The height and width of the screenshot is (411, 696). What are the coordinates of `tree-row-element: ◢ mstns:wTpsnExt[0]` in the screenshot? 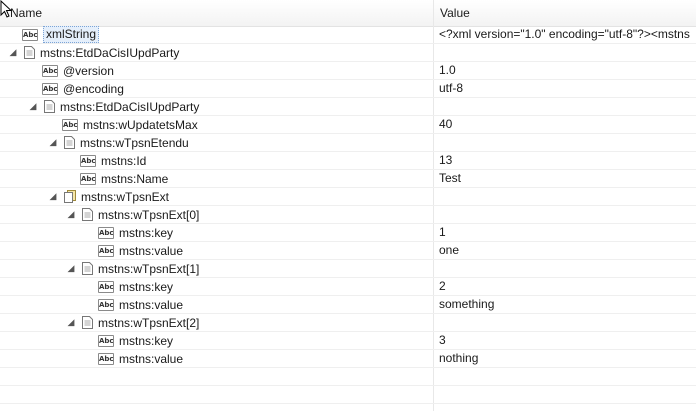 It's located at (348, 215).